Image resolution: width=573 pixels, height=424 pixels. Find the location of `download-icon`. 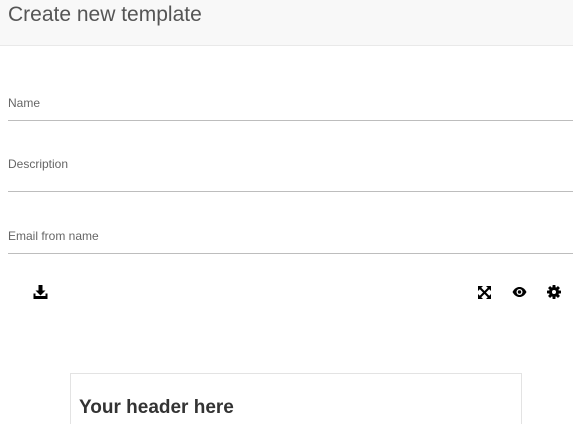

download-icon is located at coordinates (40, 292).